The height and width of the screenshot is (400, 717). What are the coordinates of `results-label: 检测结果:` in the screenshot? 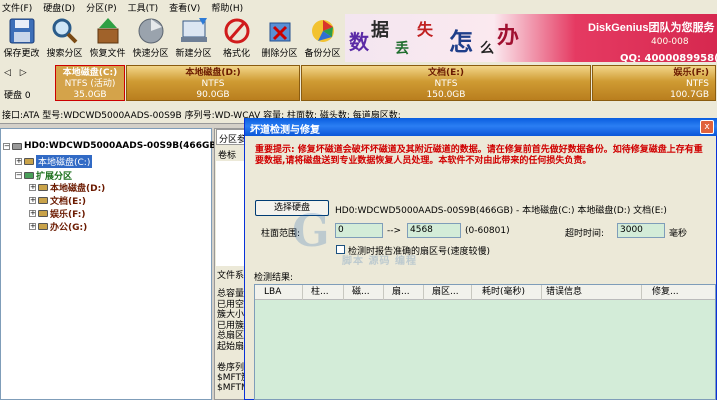 It's located at (274, 278).